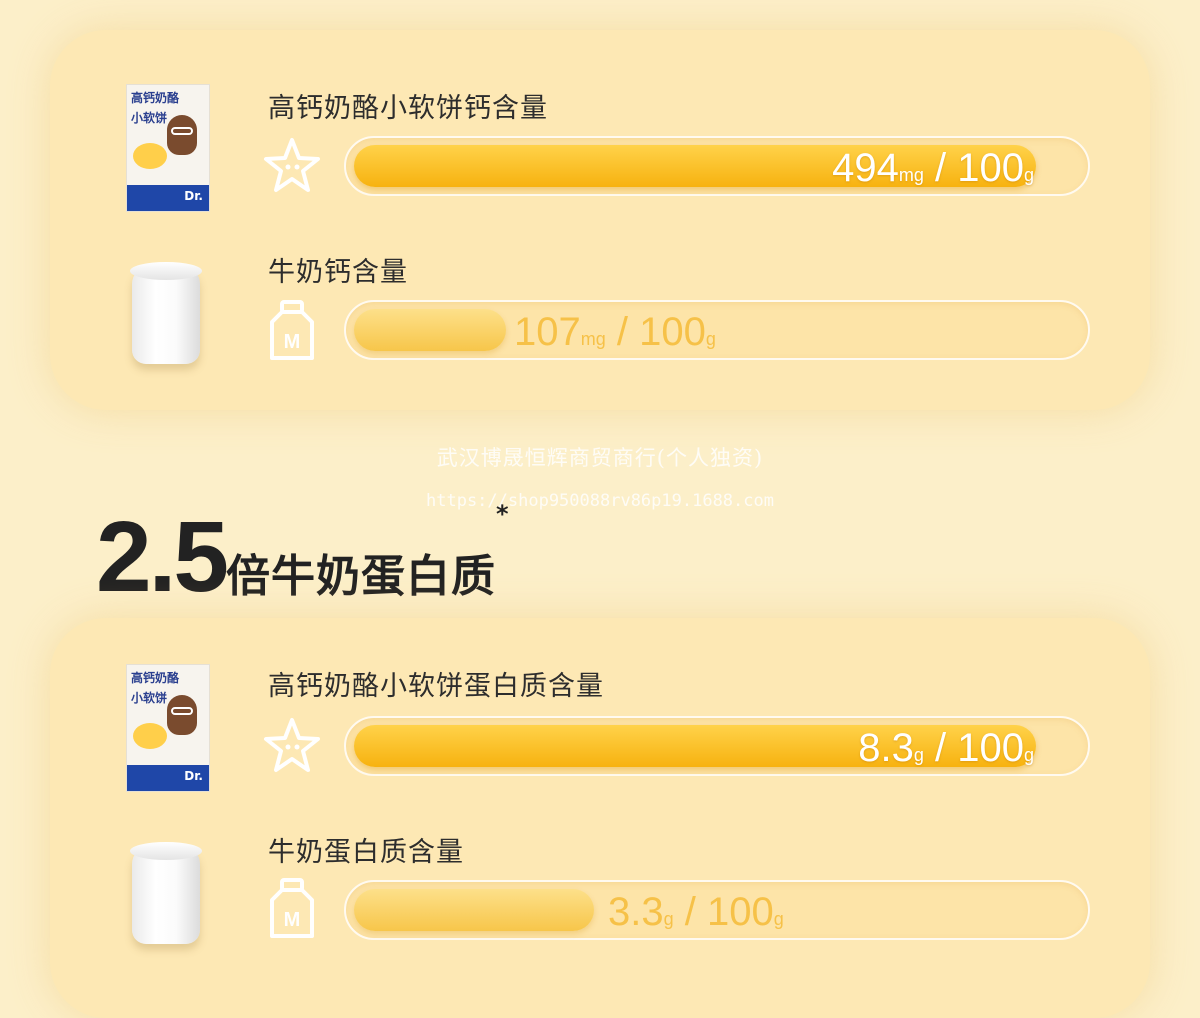 The height and width of the screenshot is (1018, 1200). Describe the element at coordinates (430, 330) in the screenshot. I see `milk-calcium-fill` at that location.